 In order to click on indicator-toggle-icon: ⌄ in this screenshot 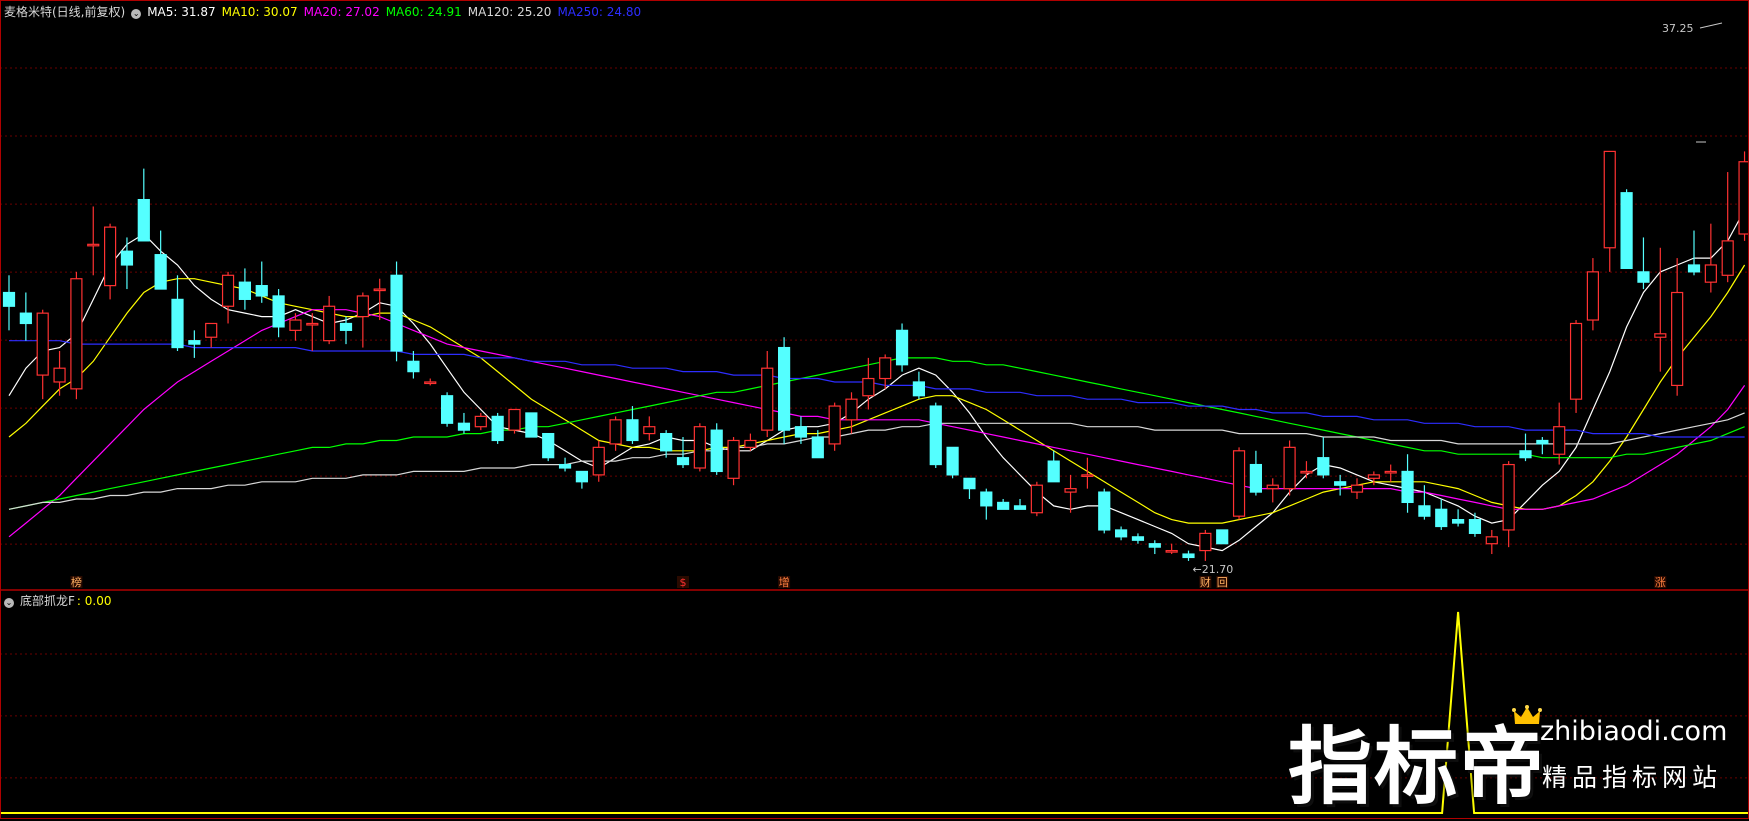, I will do `click(9, 603)`.